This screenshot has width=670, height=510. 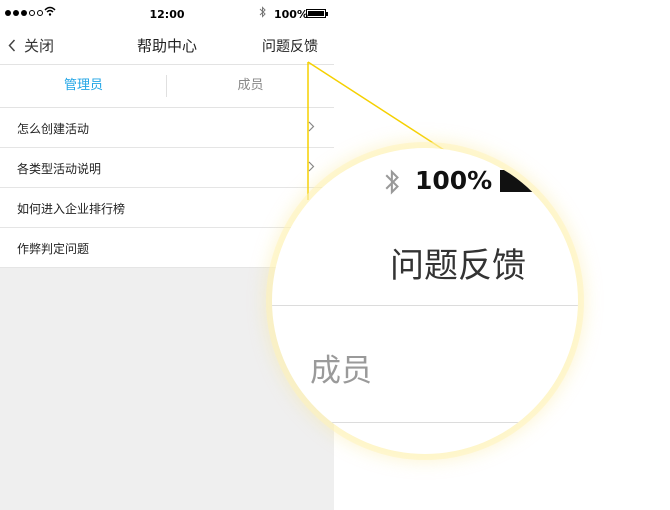 I want to click on battery-percent: 100%, so click(x=454, y=180).